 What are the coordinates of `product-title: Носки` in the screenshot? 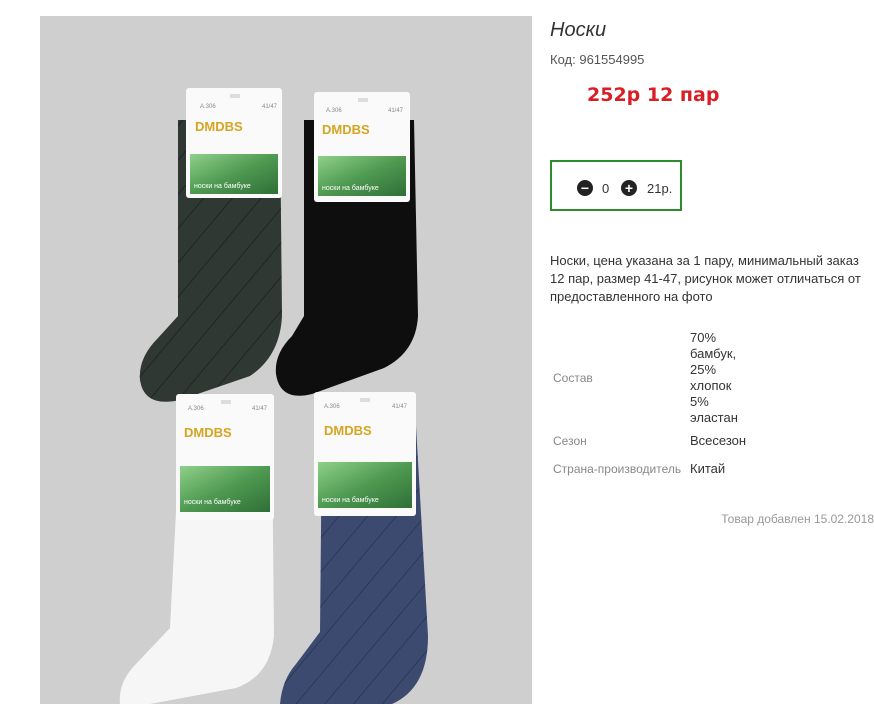 It's located at (578, 30).